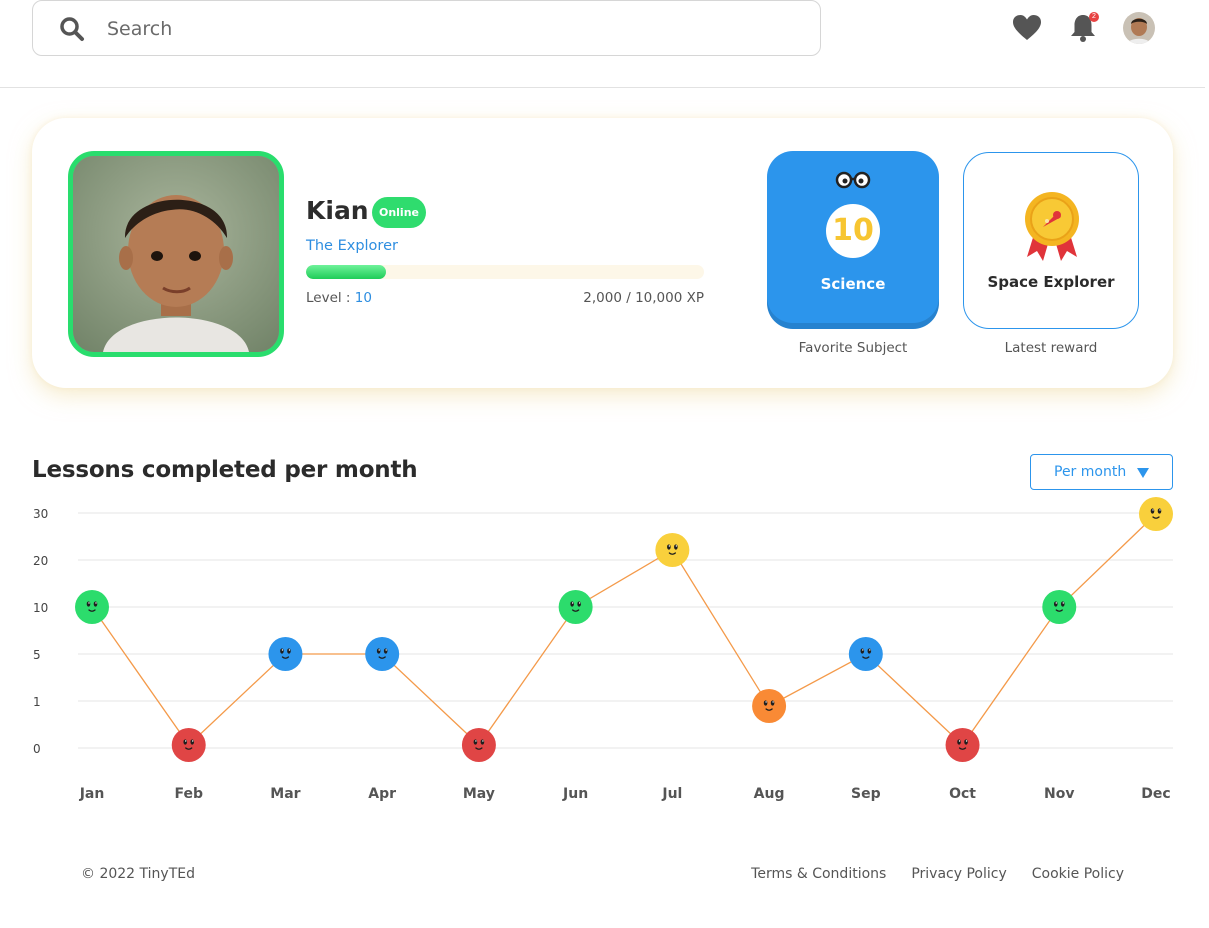  I want to click on search-icon, so click(72, 29).